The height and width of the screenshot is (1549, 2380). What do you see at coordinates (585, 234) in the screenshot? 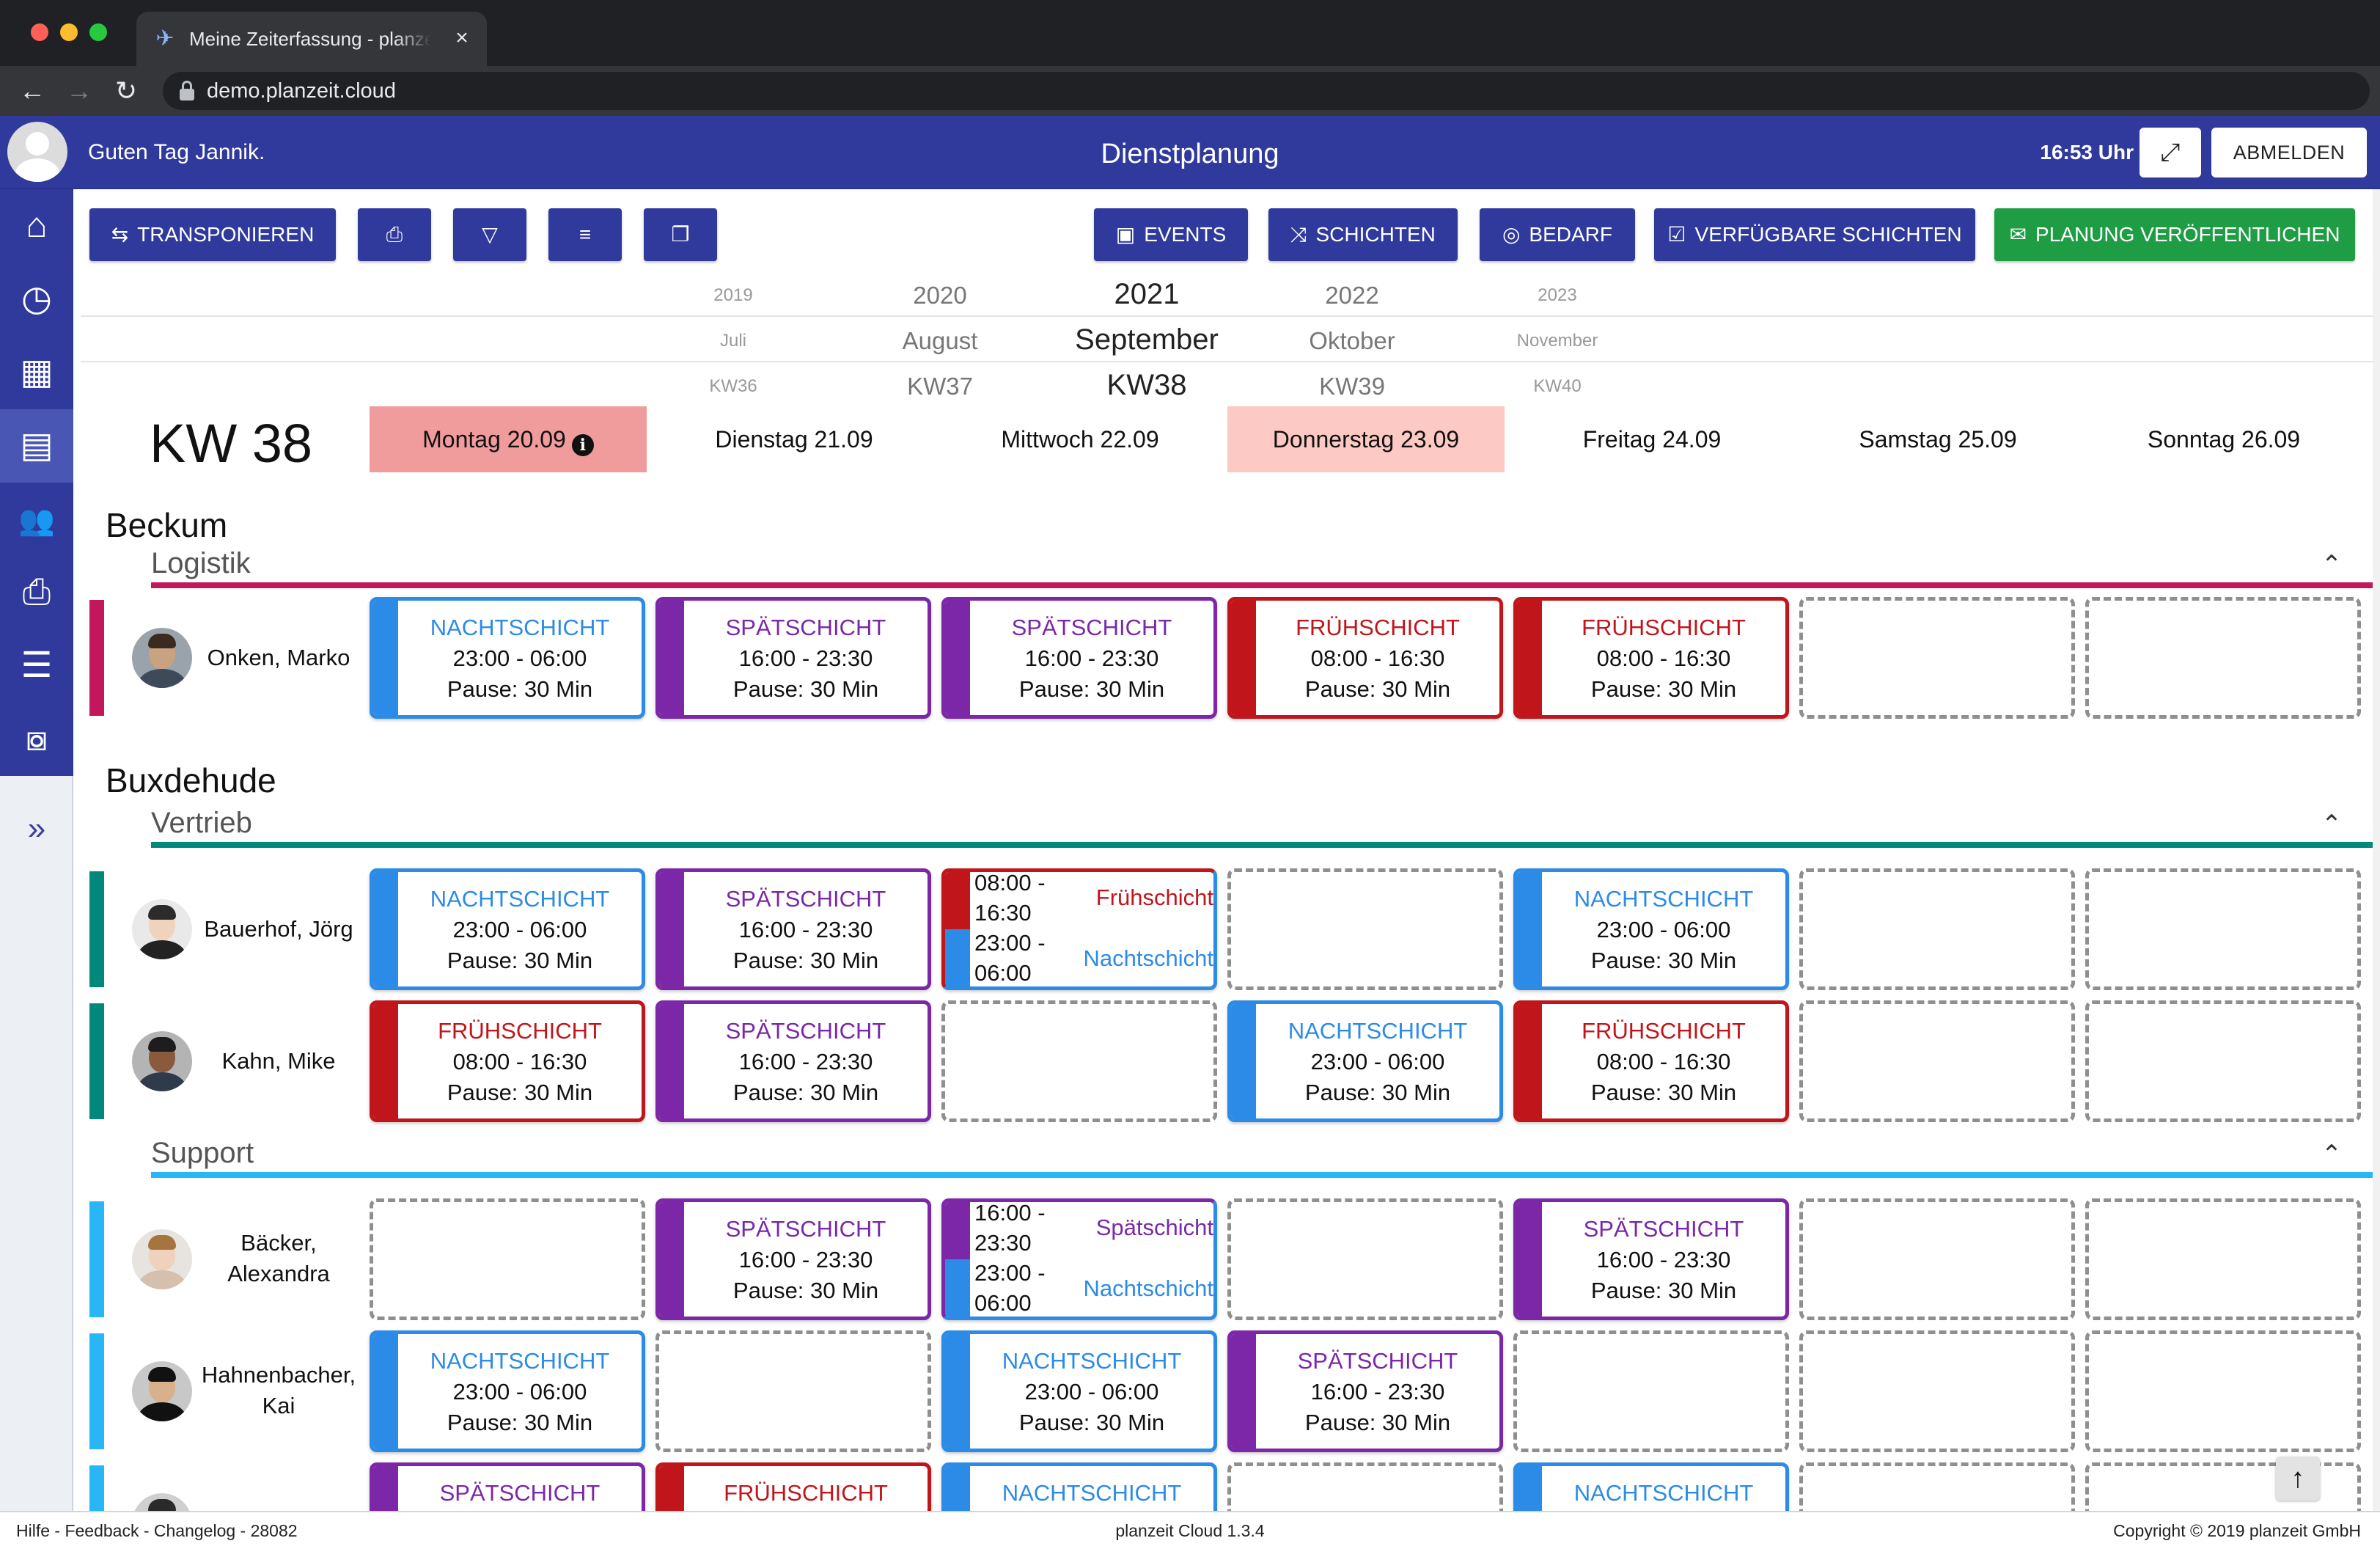
I see `list-button: ≡` at bounding box center [585, 234].